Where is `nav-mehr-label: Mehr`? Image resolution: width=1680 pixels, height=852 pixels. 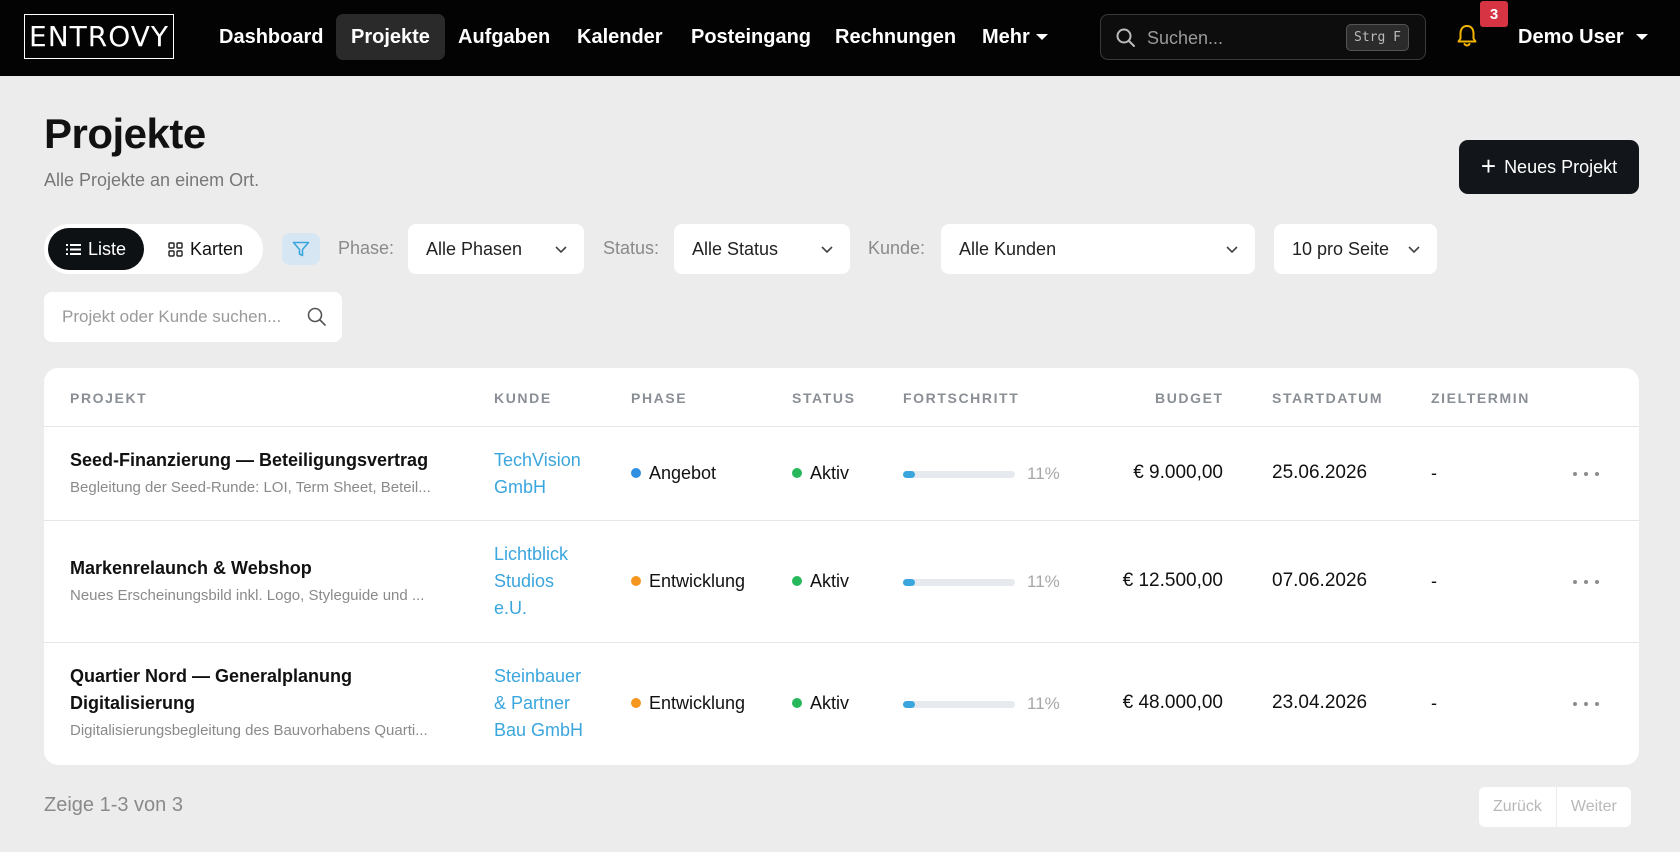 nav-mehr-label: Mehr is located at coordinates (1006, 36).